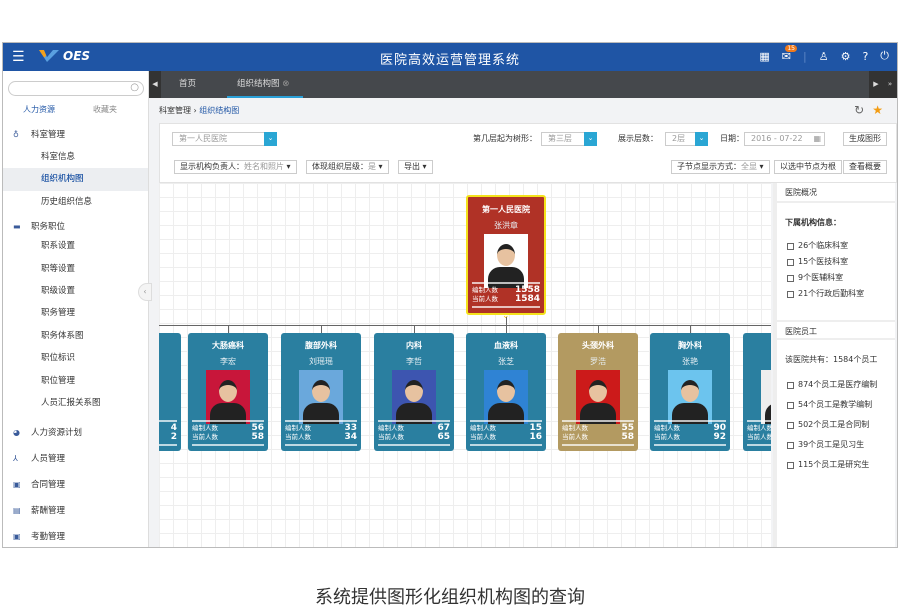 The width and height of the screenshot is (900, 609). What do you see at coordinates (506, 392) in the screenshot?
I see `org-card: 血液科 张芝 编制人数 15 当前人数 16` at bounding box center [506, 392].